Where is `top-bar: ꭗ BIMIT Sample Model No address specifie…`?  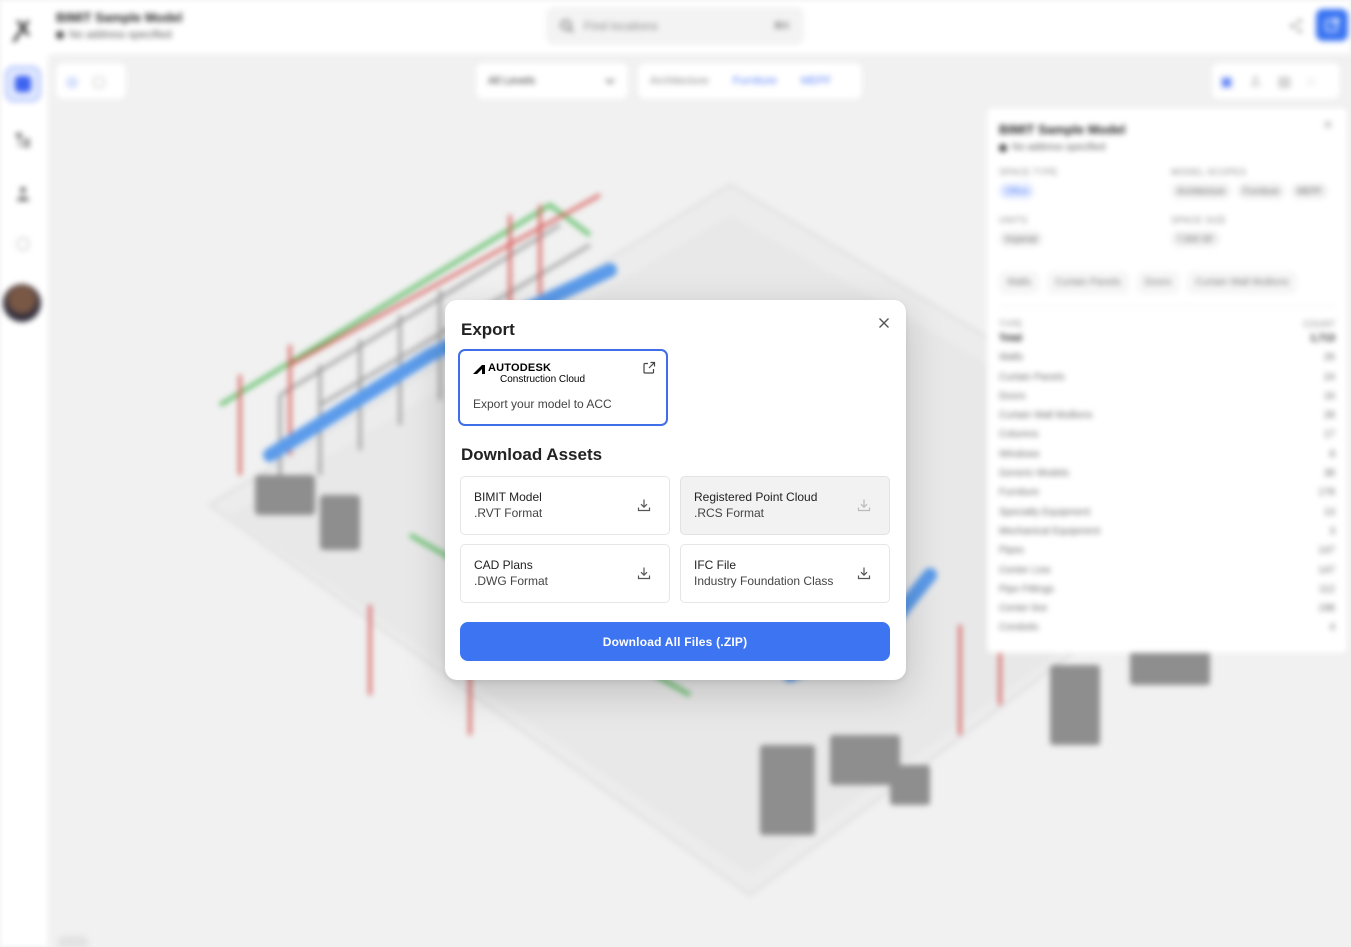
top-bar: ꭗ BIMIT Sample Model No address specifie… is located at coordinates (675, 27).